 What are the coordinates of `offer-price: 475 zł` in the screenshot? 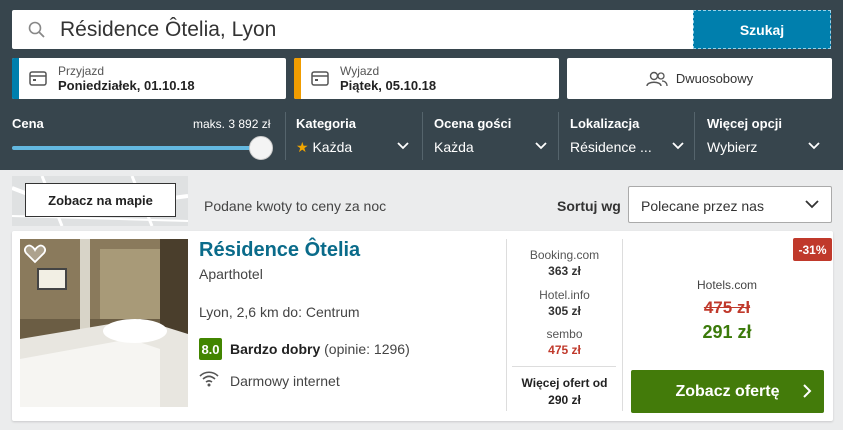 It's located at (564, 350).